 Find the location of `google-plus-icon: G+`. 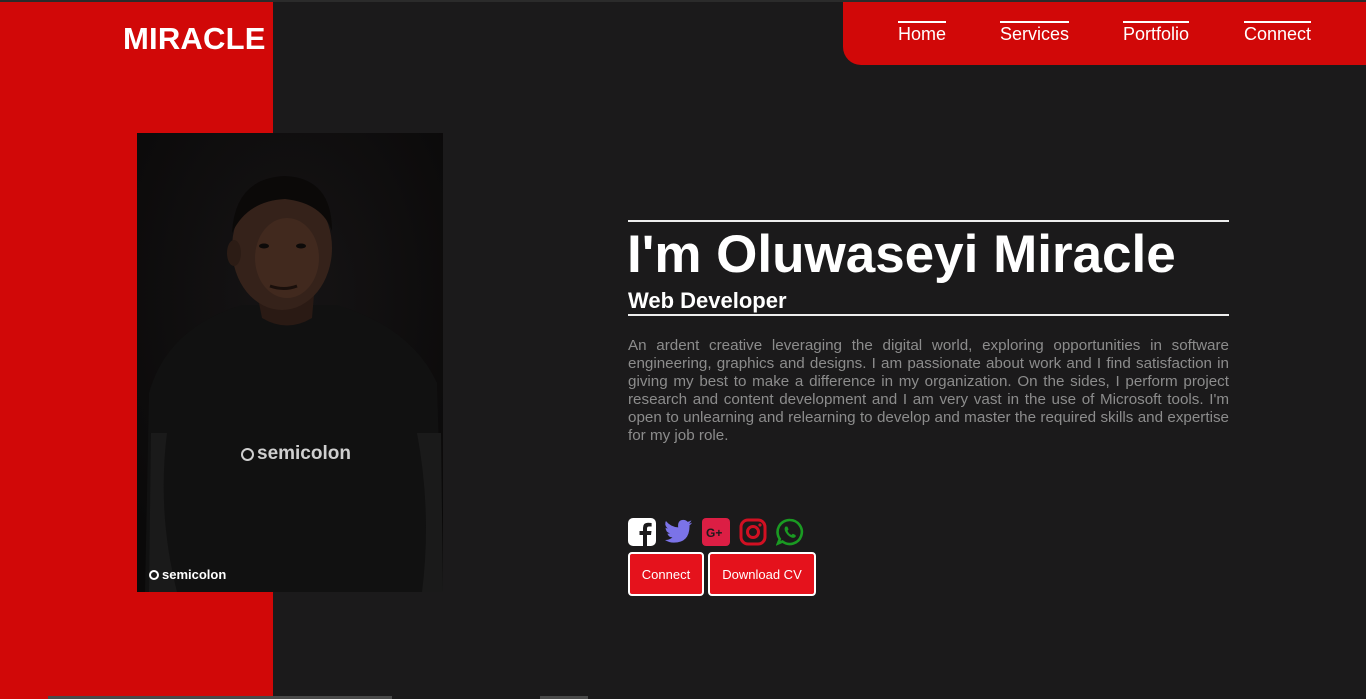

google-plus-icon: G+ is located at coordinates (716, 532).